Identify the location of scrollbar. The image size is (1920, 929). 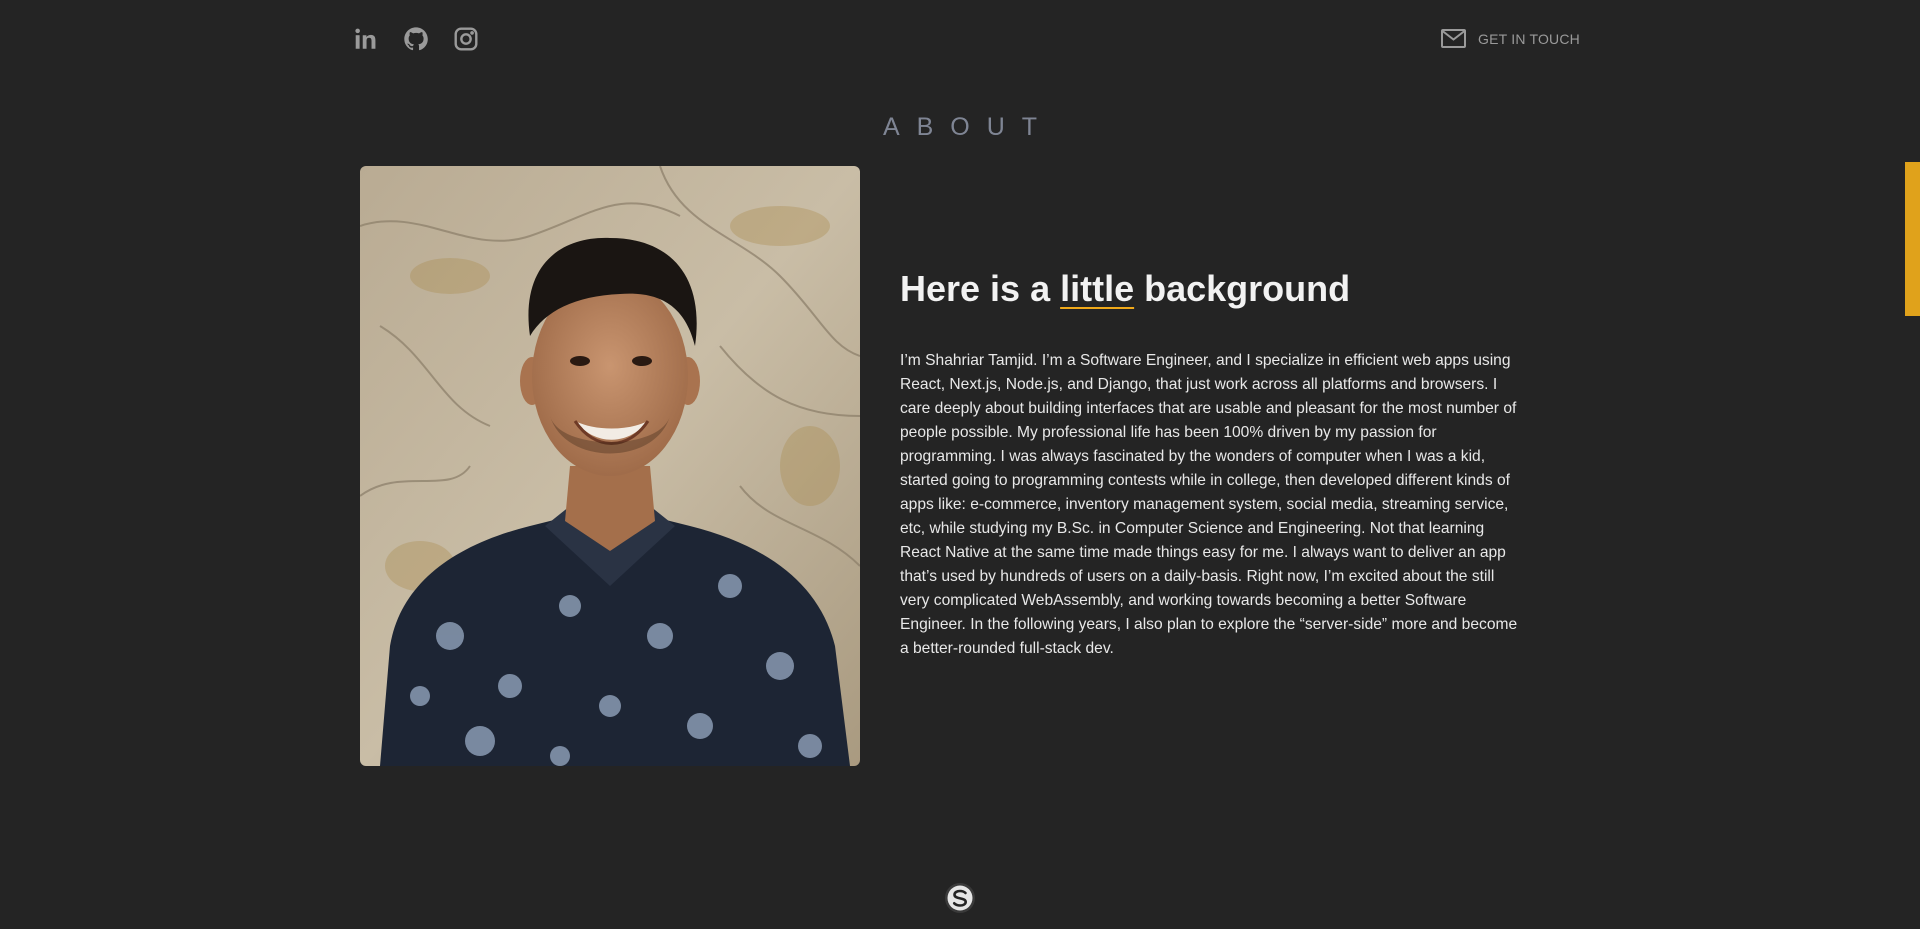
(1912, 464).